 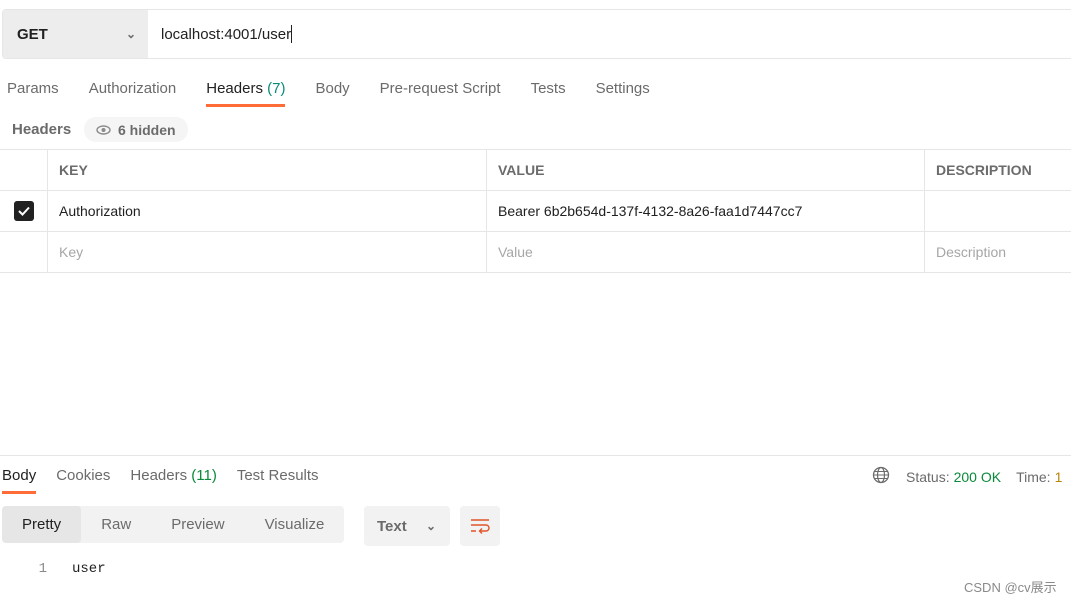 I want to click on column-description: DESCRIPTION, so click(x=984, y=170).